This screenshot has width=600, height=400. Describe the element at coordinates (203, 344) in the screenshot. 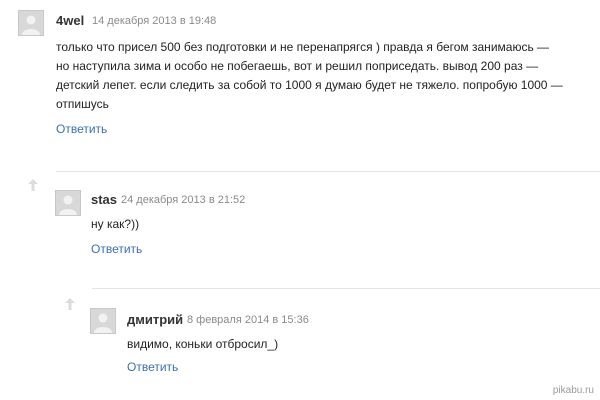

I see `comment-text-line: видимо, коньки отбросил_)` at that location.